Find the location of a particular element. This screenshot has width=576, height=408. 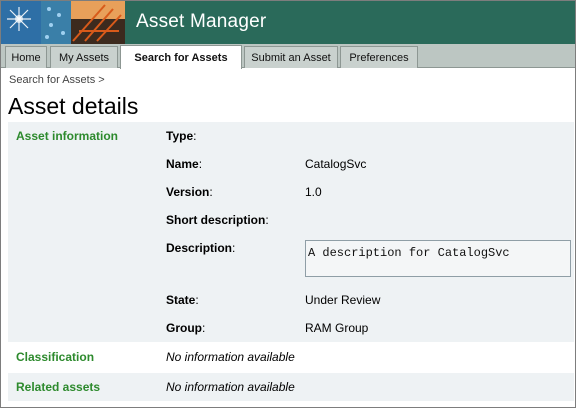

description-textarea: A description for CatalogSvc is located at coordinates (438, 258).